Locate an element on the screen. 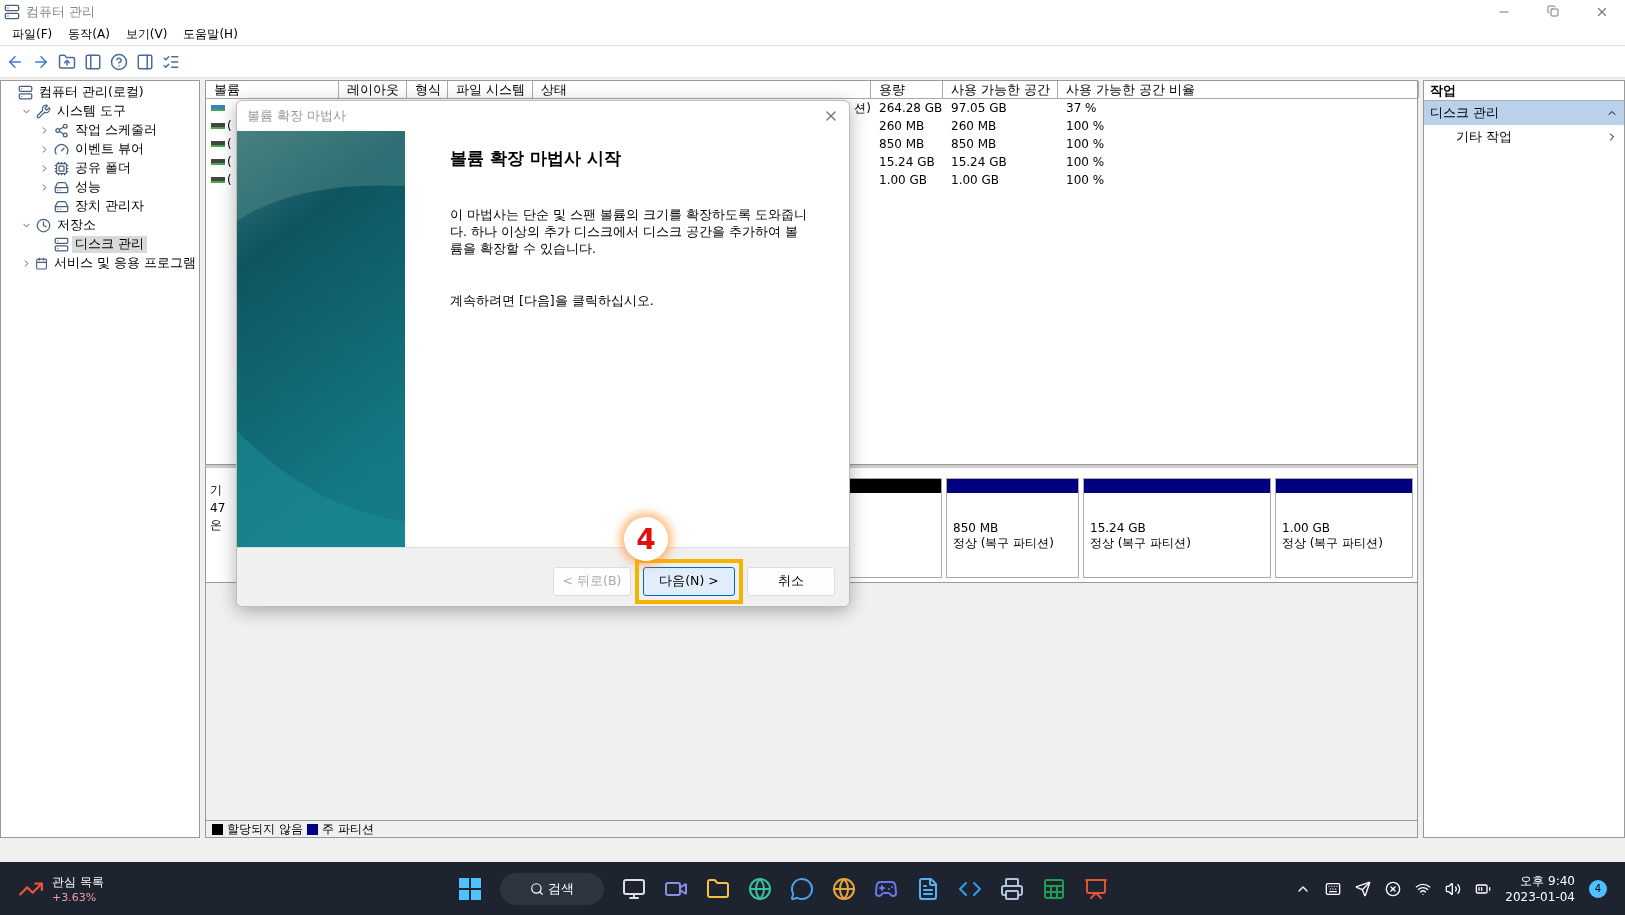 This screenshot has width=1625, height=915. close-icon is located at coordinates (1602, 12).